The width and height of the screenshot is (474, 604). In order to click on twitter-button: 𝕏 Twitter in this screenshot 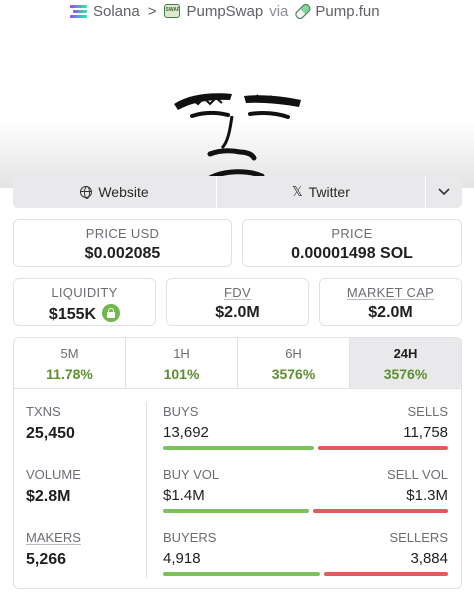, I will do `click(321, 192)`.